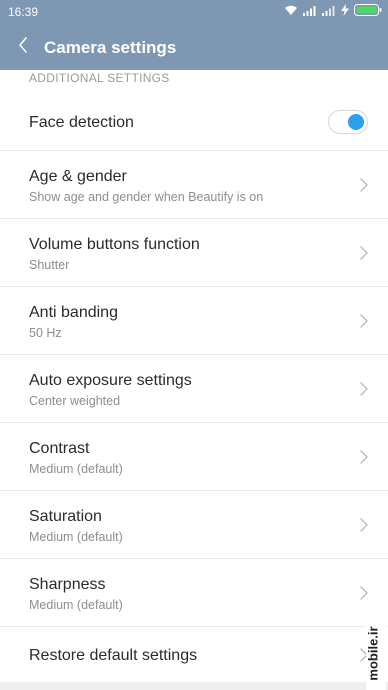 This screenshot has width=388, height=690. Describe the element at coordinates (194, 47) in the screenshot. I see `app-bar: Camera settings` at that location.